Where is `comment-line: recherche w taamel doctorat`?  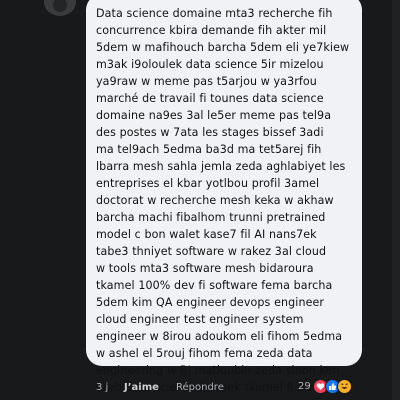 comment-line: recherche w taamel doctorat is located at coordinates (225, 398).